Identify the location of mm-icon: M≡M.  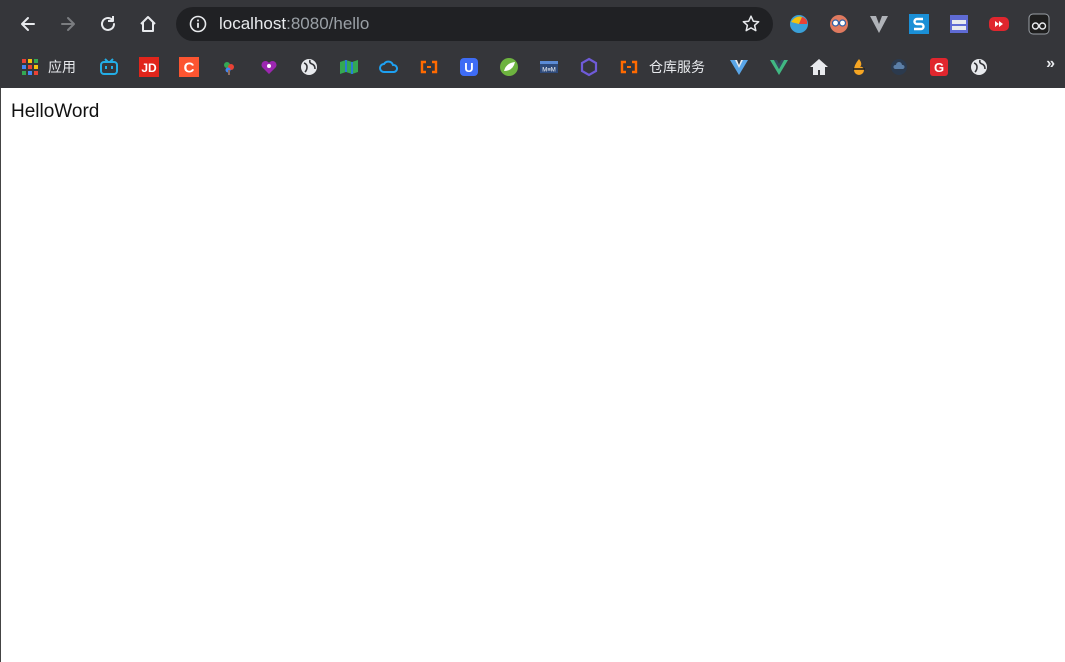
(549, 67).